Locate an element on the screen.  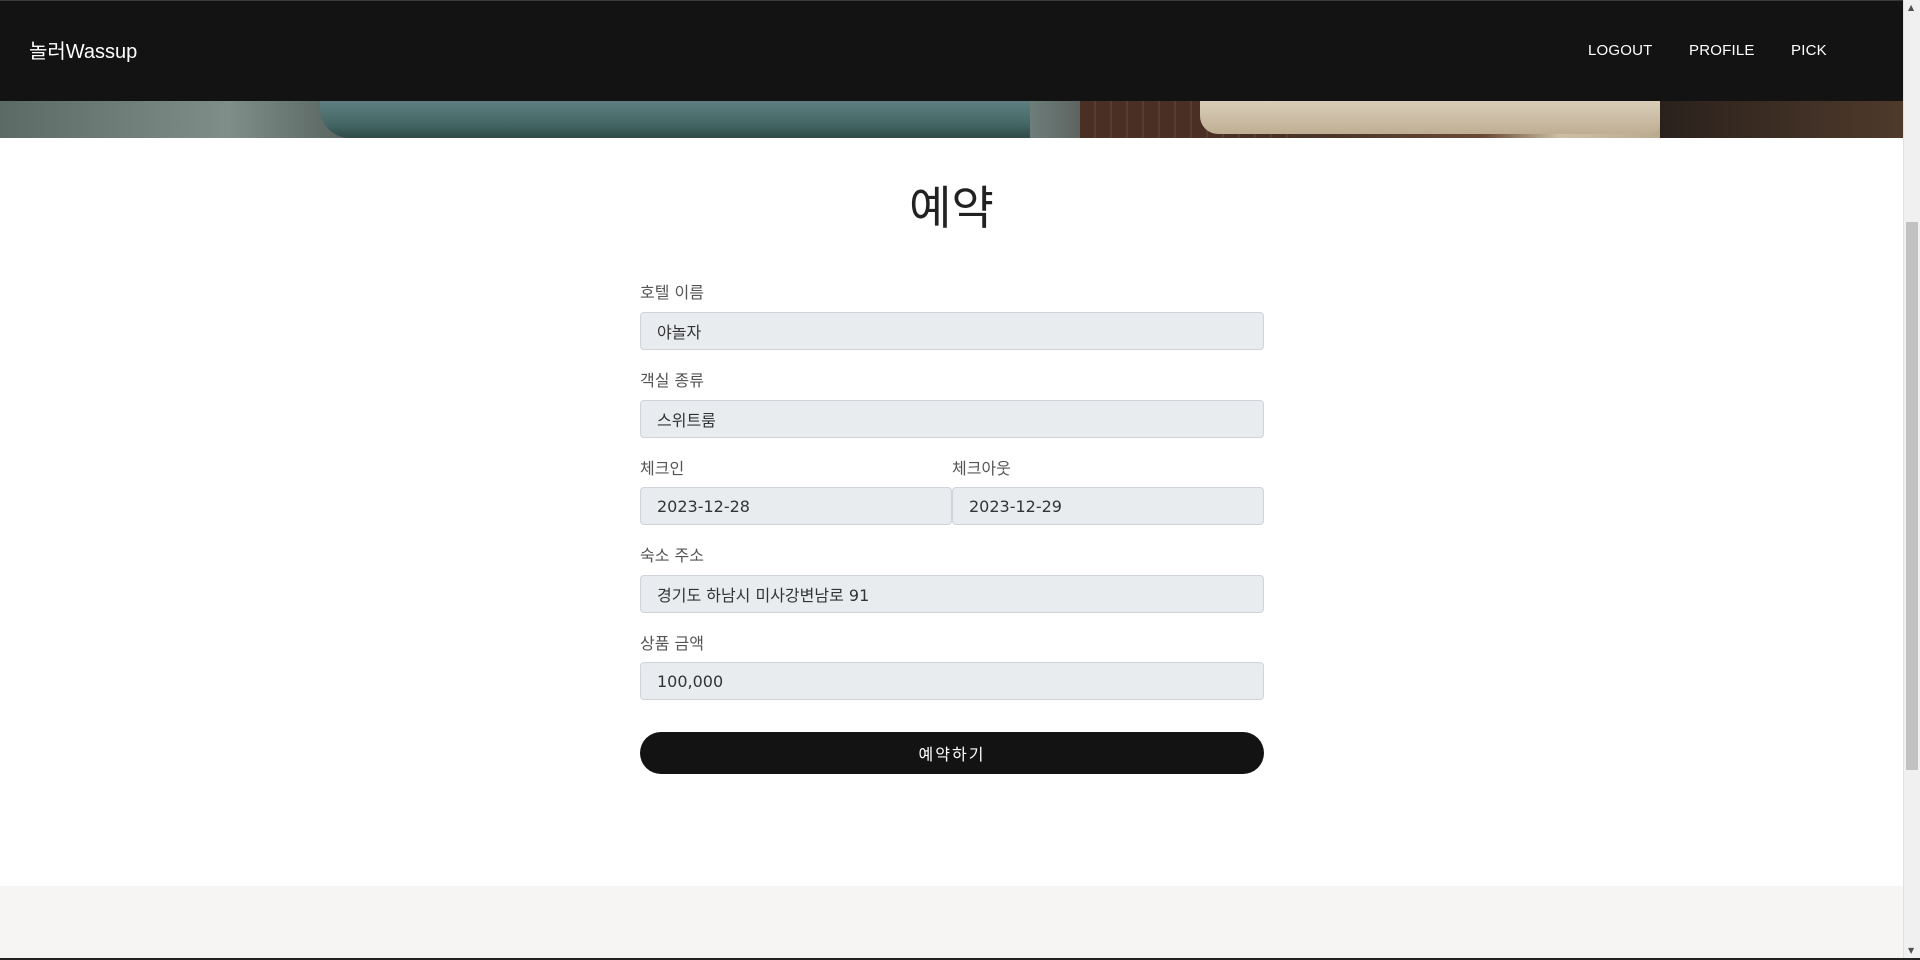
room-type-label: 객실 종류 is located at coordinates (672, 380).